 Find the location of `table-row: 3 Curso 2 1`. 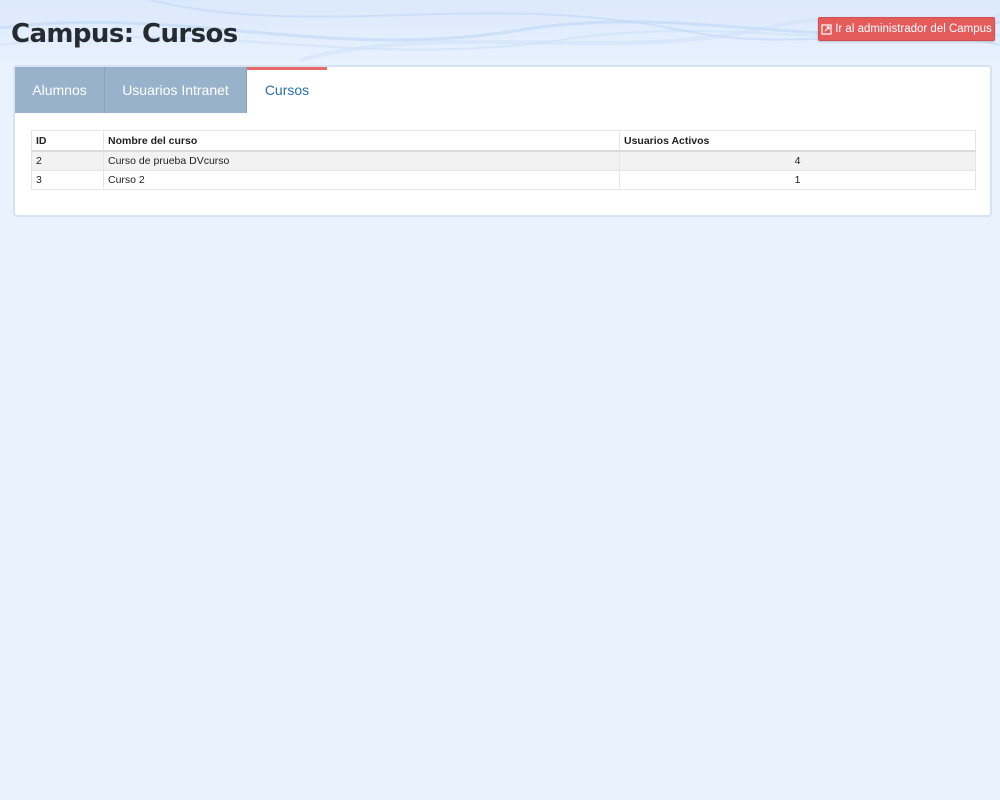

table-row: 3 Curso 2 1 is located at coordinates (503, 180).